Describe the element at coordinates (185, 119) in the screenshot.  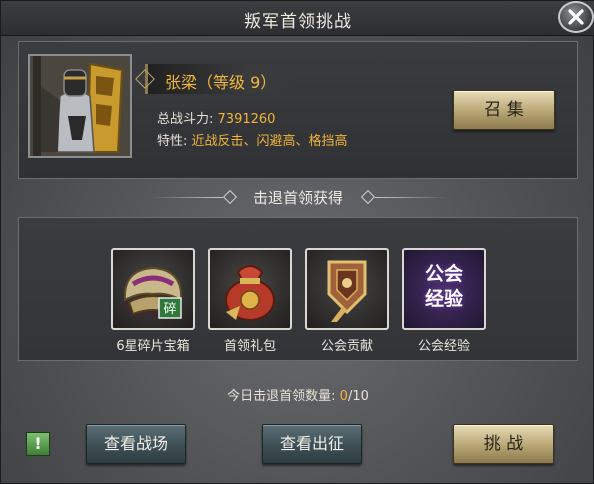
I see `power-label: 总战斗力:` at that location.